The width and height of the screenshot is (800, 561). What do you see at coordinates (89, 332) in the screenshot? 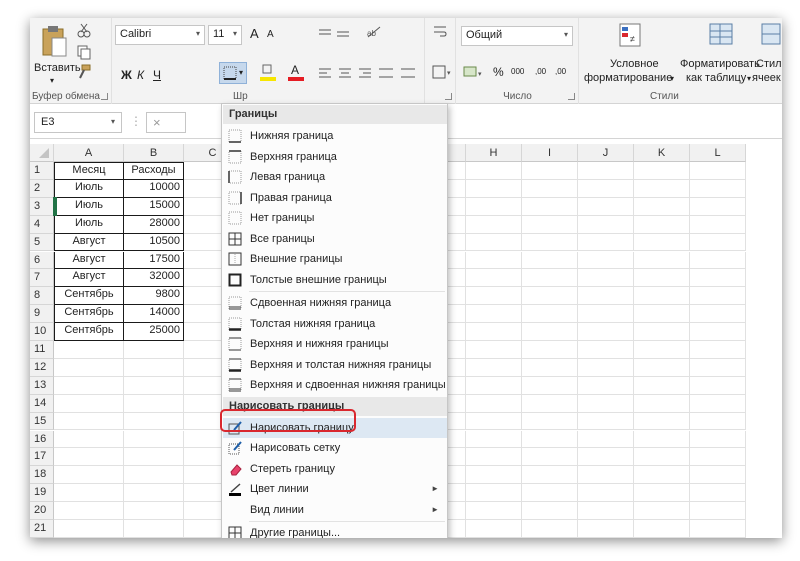
I see `cell-A10: Сентябрь` at bounding box center [89, 332].